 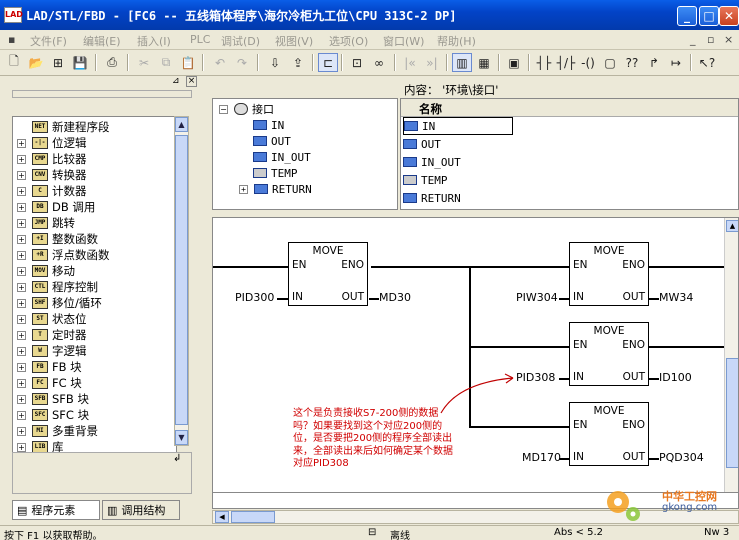 I want to click on maximize-button: □, so click(x=709, y=16).